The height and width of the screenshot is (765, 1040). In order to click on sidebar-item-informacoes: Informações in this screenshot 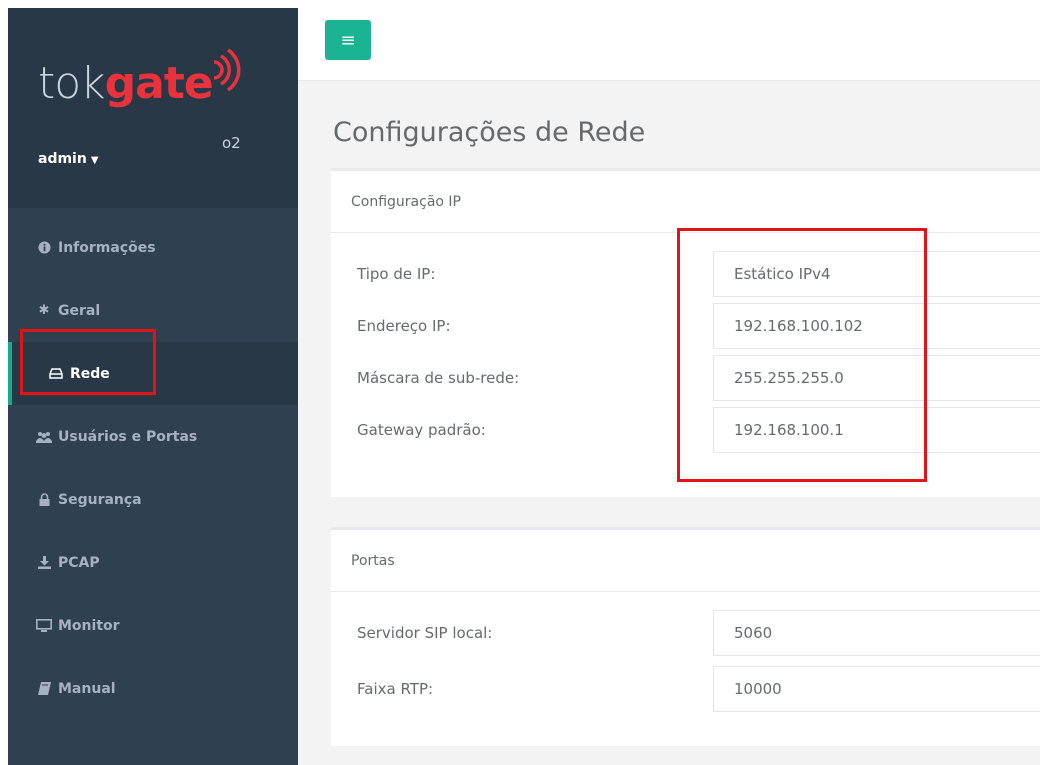, I will do `click(153, 247)`.